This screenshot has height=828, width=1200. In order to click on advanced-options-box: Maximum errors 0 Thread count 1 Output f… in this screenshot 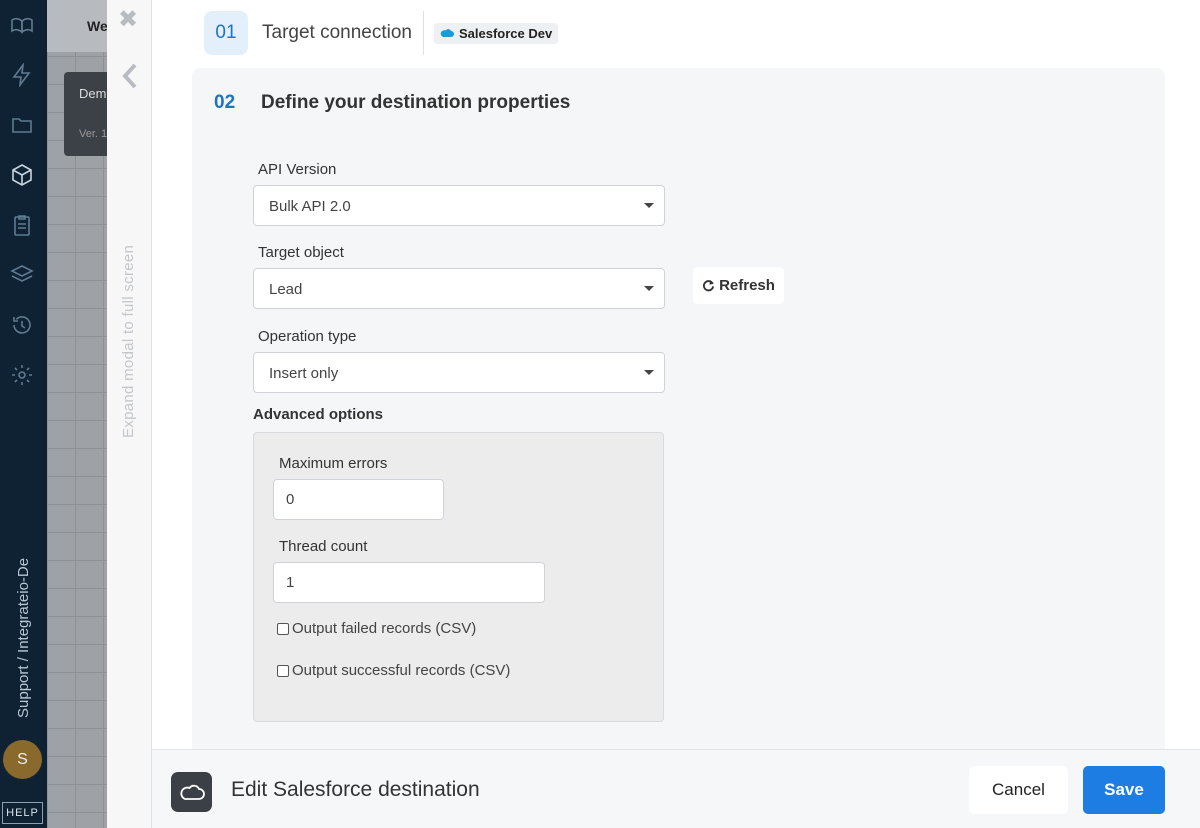, I will do `click(458, 577)`.